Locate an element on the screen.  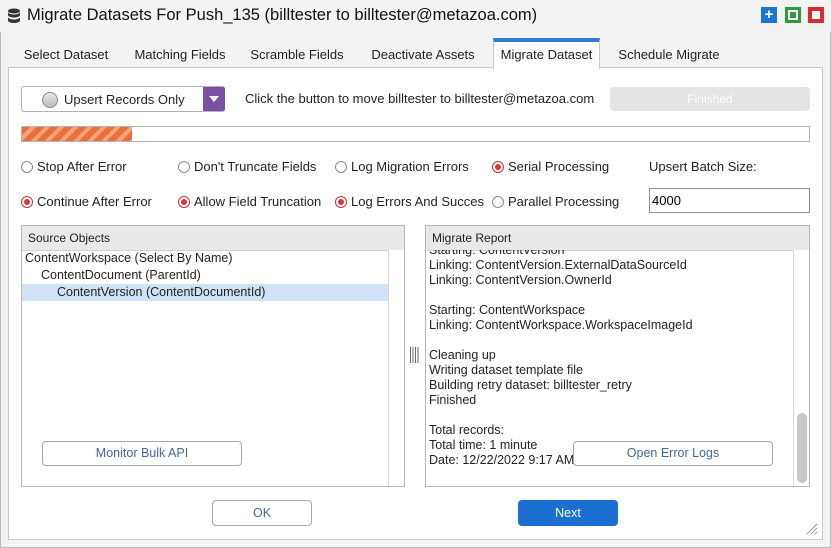
scrollbar-thumb is located at coordinates (802, 448).